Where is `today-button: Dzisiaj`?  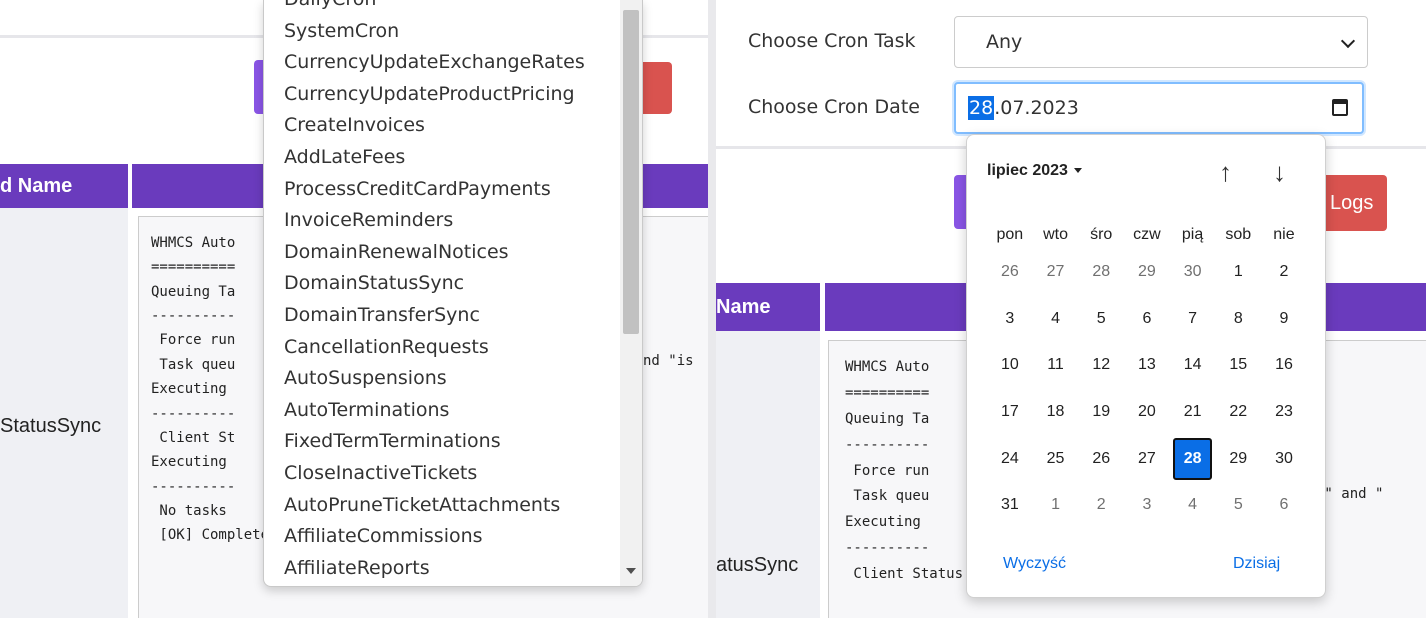
today-button: Dzisiaj is located at coordinates (1256, 564).